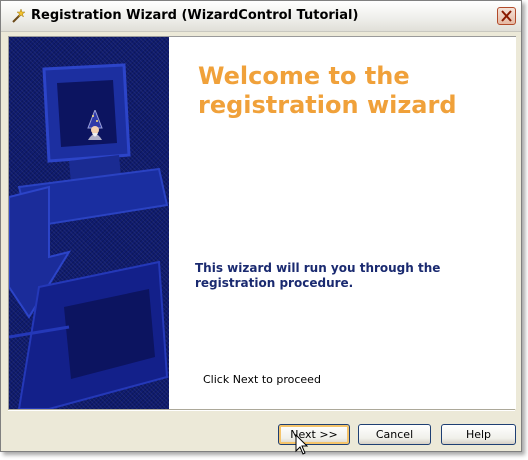  Describe the element at coordinates (95, 124) in the screenshot. I see `wizard-icon` at that location.